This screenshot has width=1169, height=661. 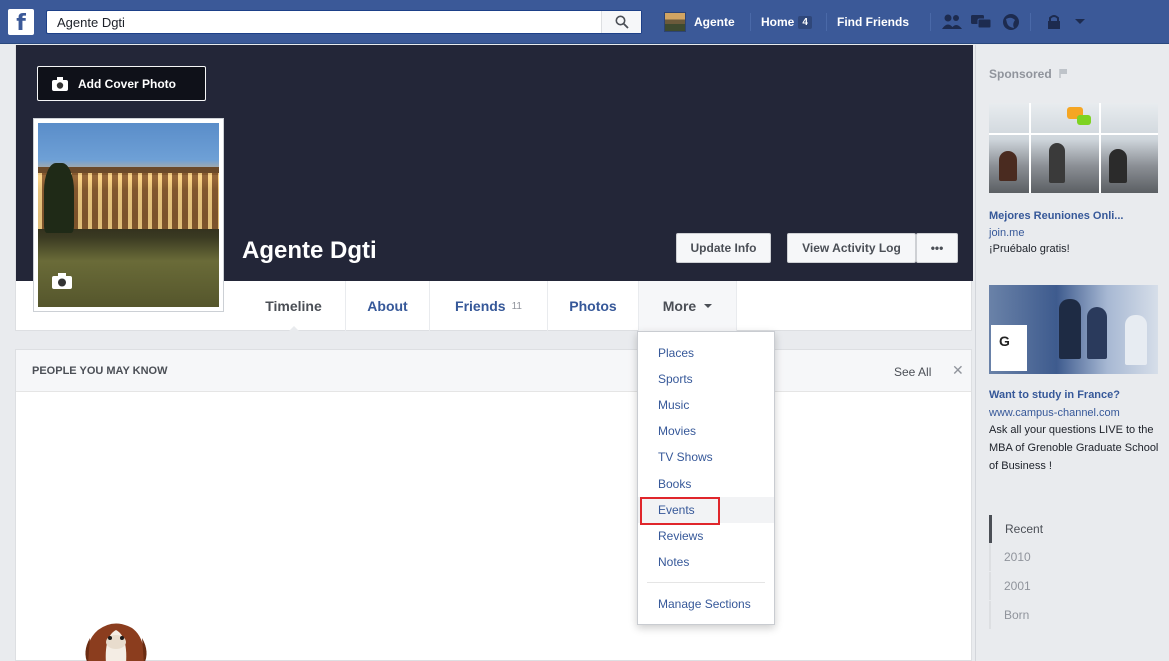 I want to click on nav-find-friends-label: Find Friends, so click(x=873, y=22).